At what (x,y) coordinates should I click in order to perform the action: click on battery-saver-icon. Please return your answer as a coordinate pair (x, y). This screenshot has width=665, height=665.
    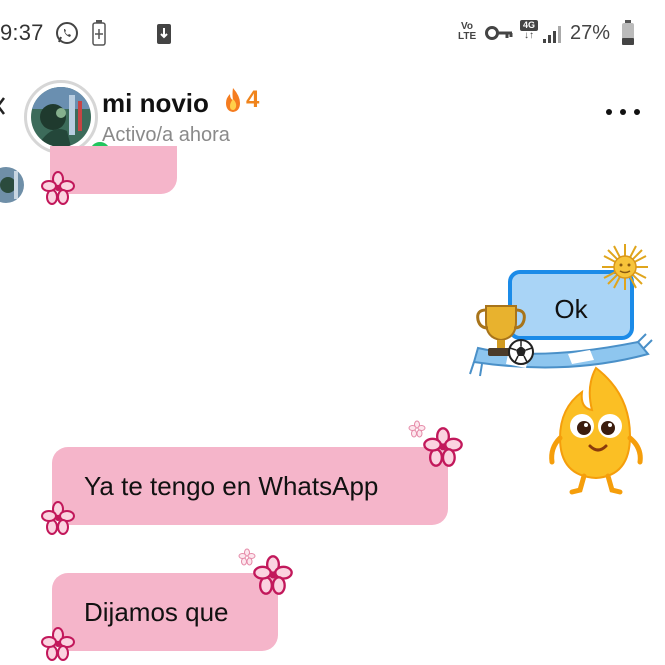
    Looking at the image, I should click on (99, 33).